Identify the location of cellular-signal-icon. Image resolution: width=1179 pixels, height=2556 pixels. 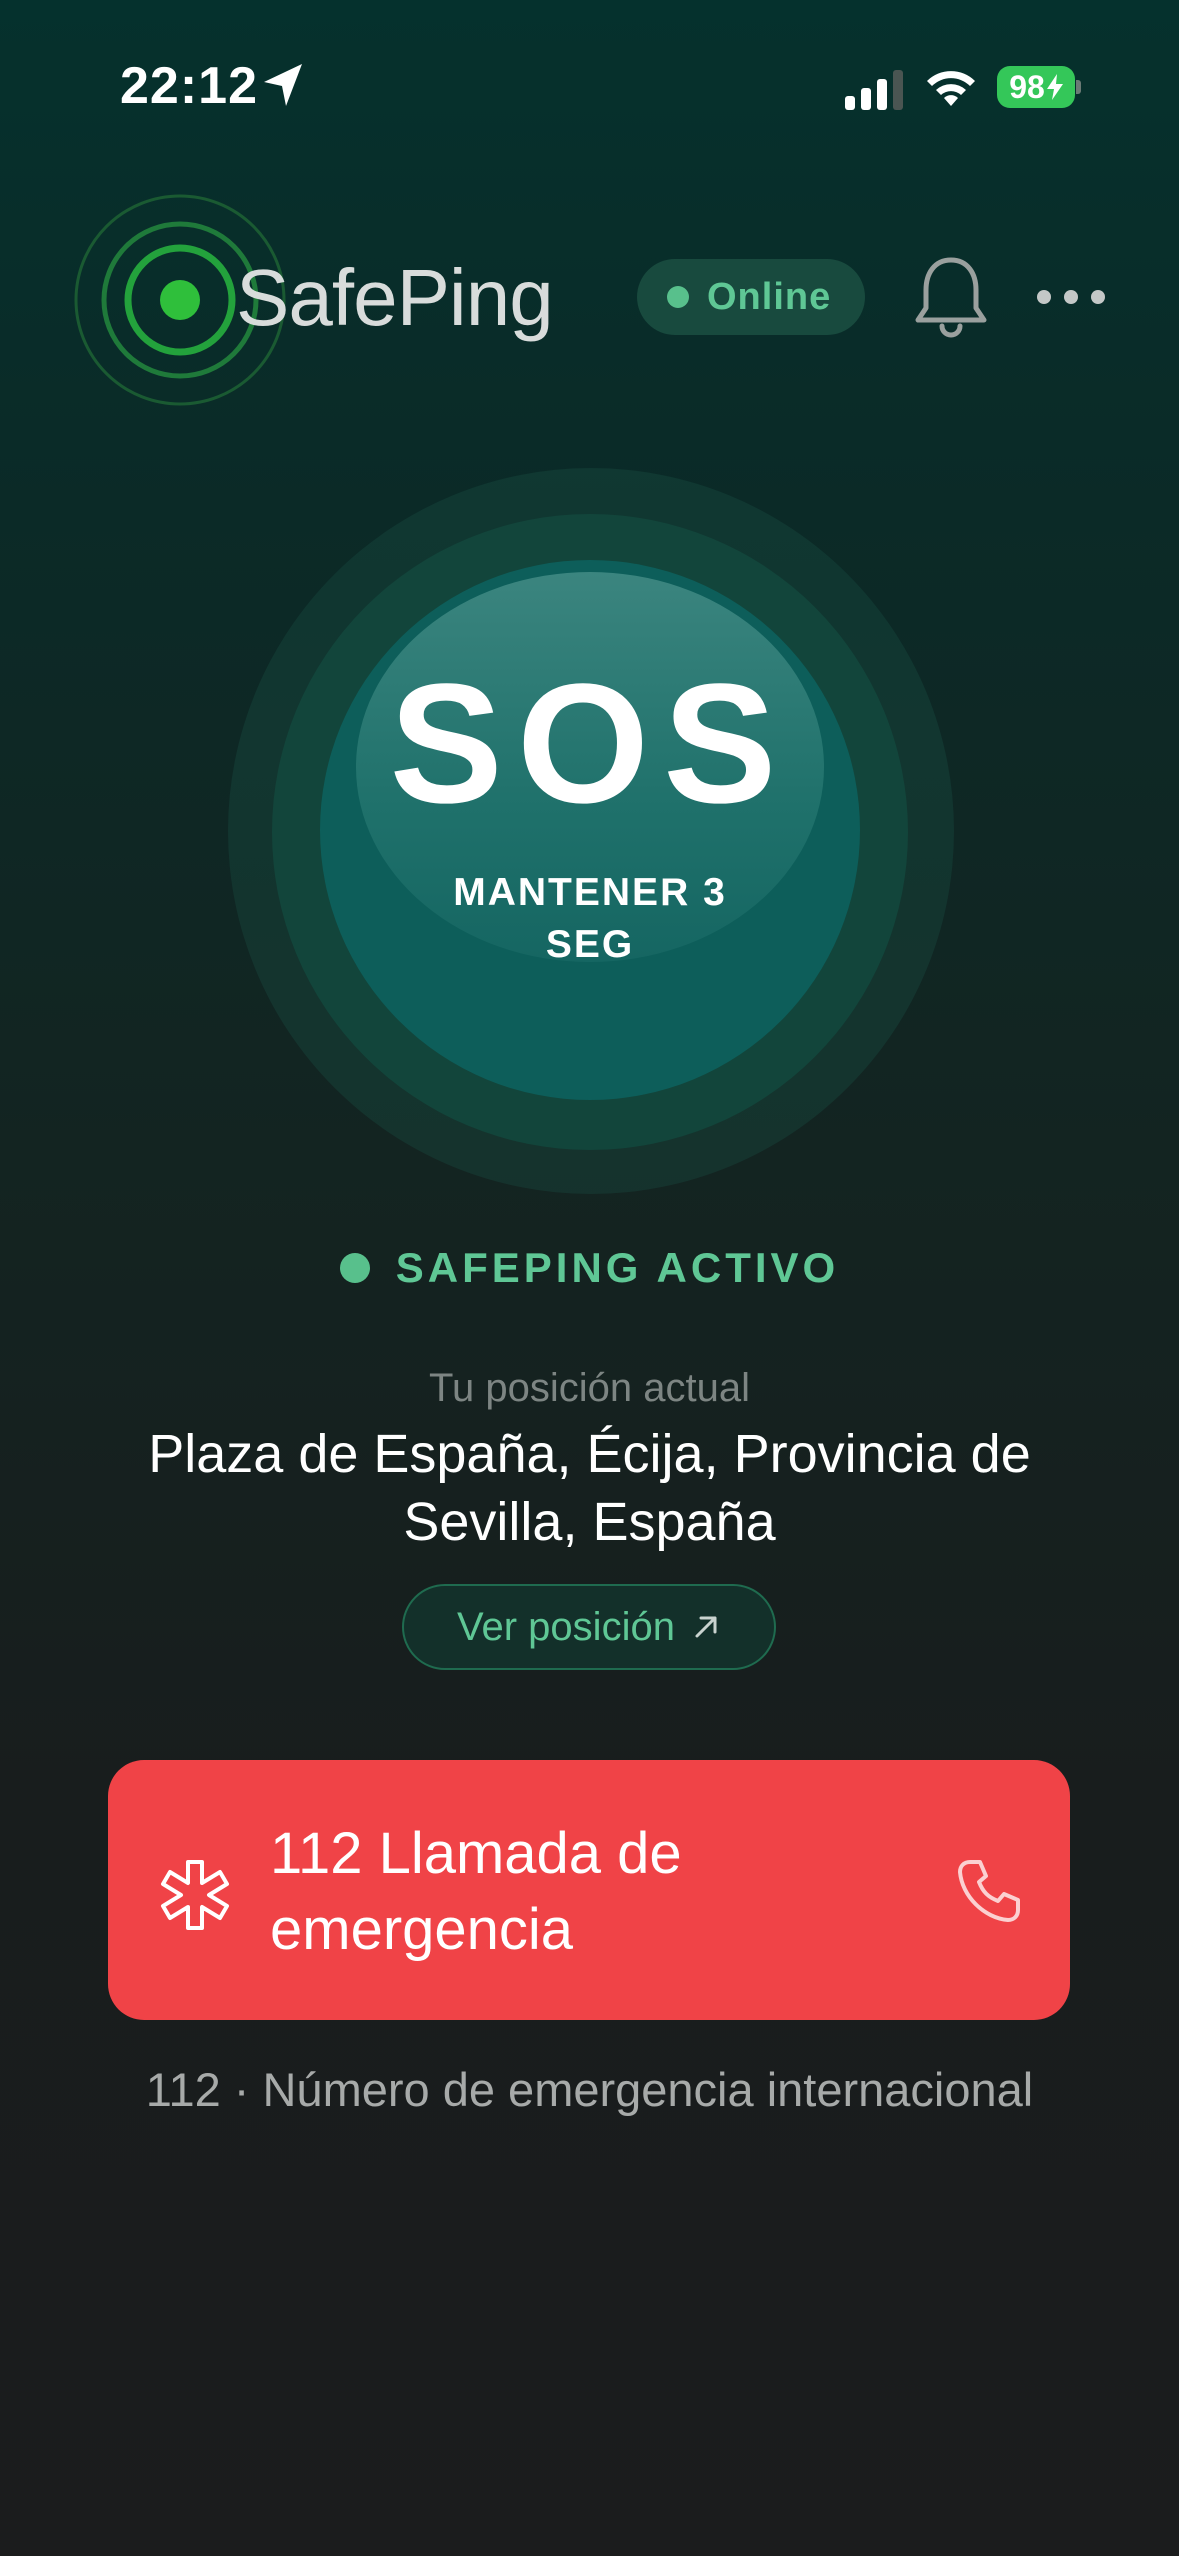
(874, 90).